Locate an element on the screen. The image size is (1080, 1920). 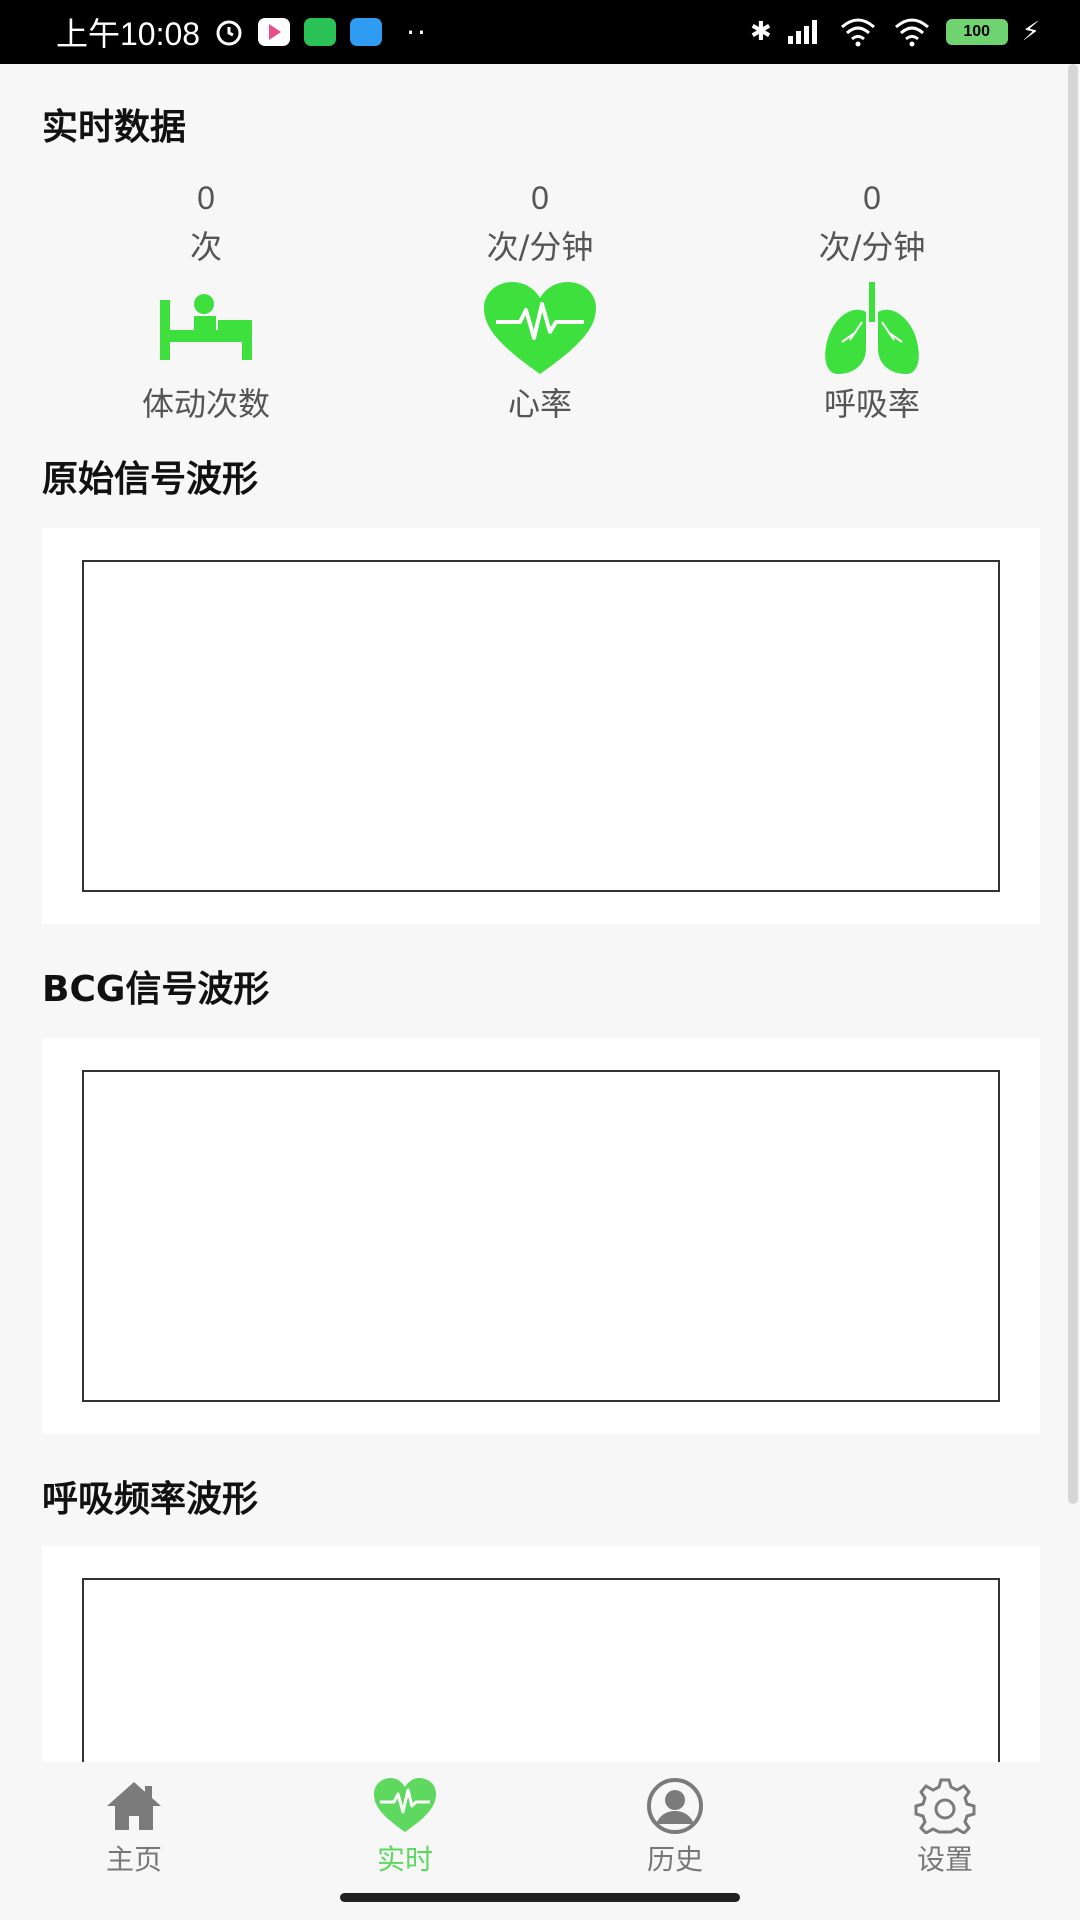
home-indicator-bar is located at coordinates (540, 1897).